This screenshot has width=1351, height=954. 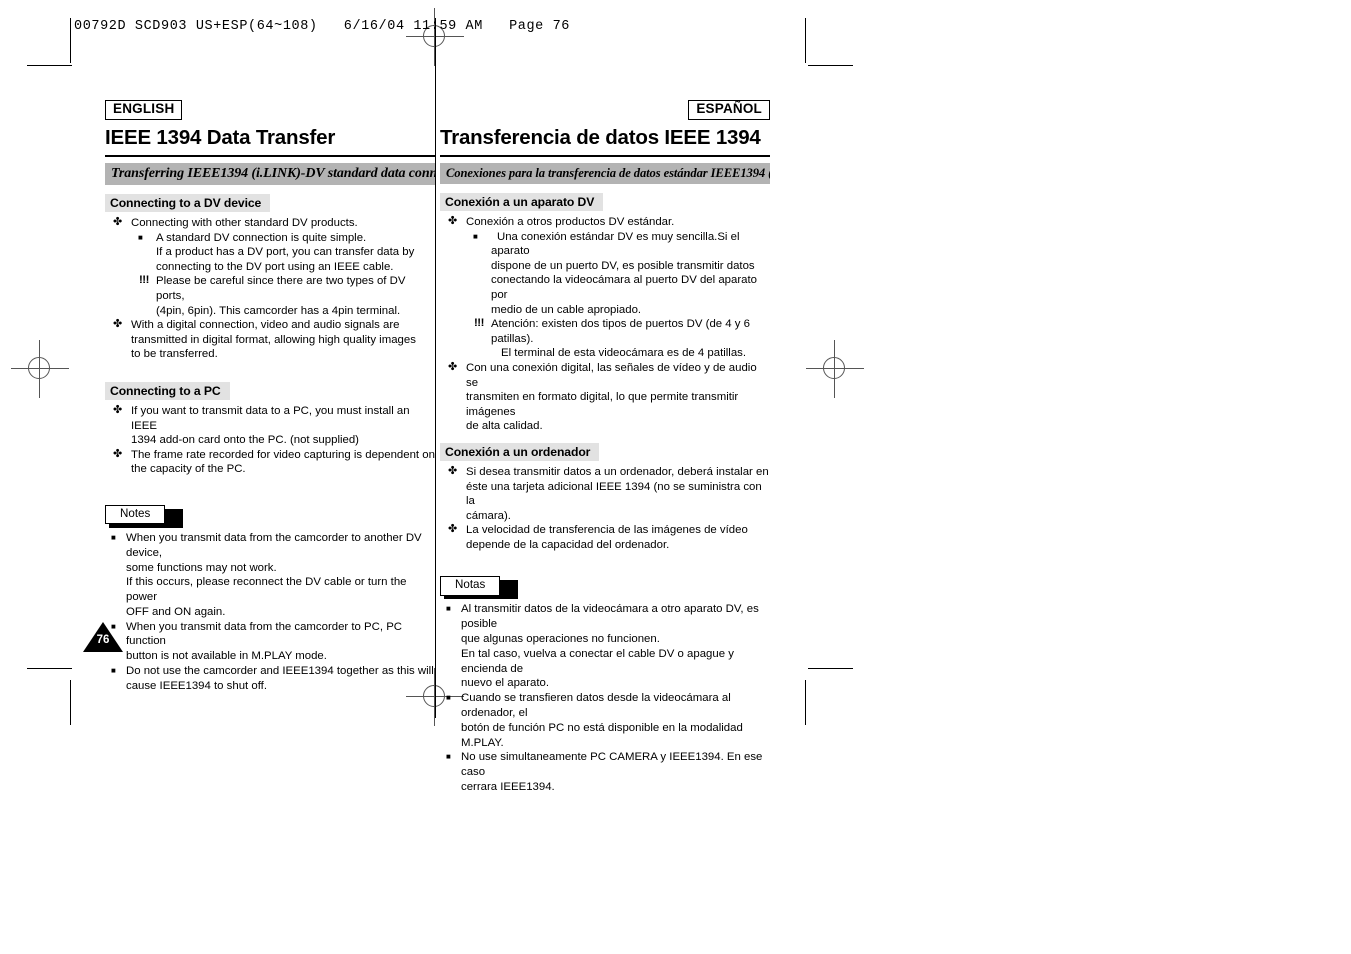 I want to click on spanish-badge-row: ESPAÑOL, so click(x=605, y=110).